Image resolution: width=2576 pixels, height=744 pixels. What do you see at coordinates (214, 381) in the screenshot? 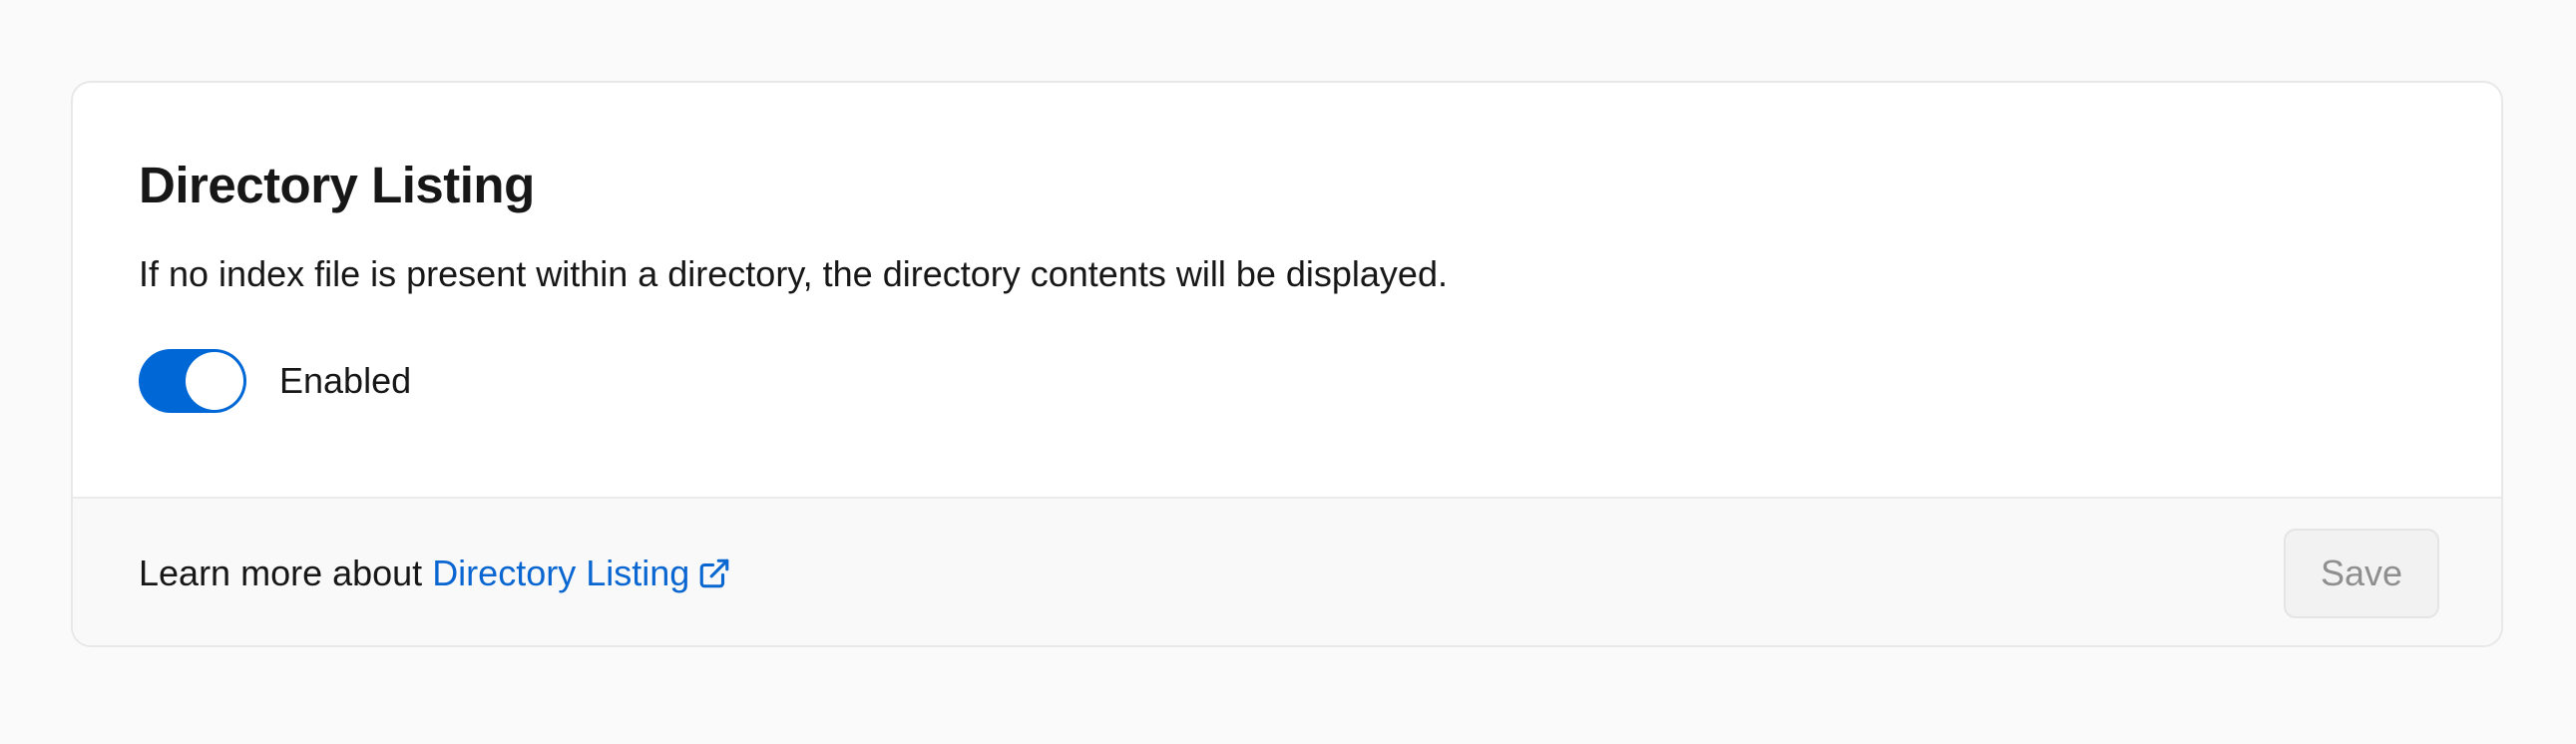
I see `toggle-knob` at bounding box center [214, 381].